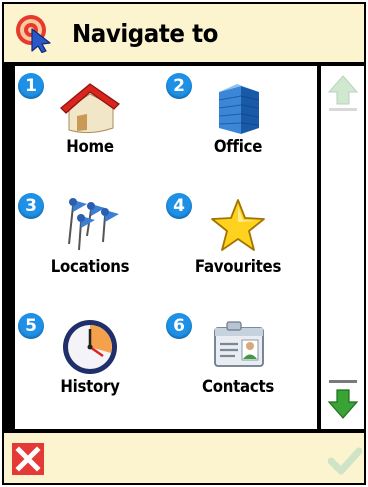 Image resolution: width=368 pixels, height=487 pixels. Describe the element at coordinates (93, 224) in the screenshot. I see `location-pins-icon` at that location.